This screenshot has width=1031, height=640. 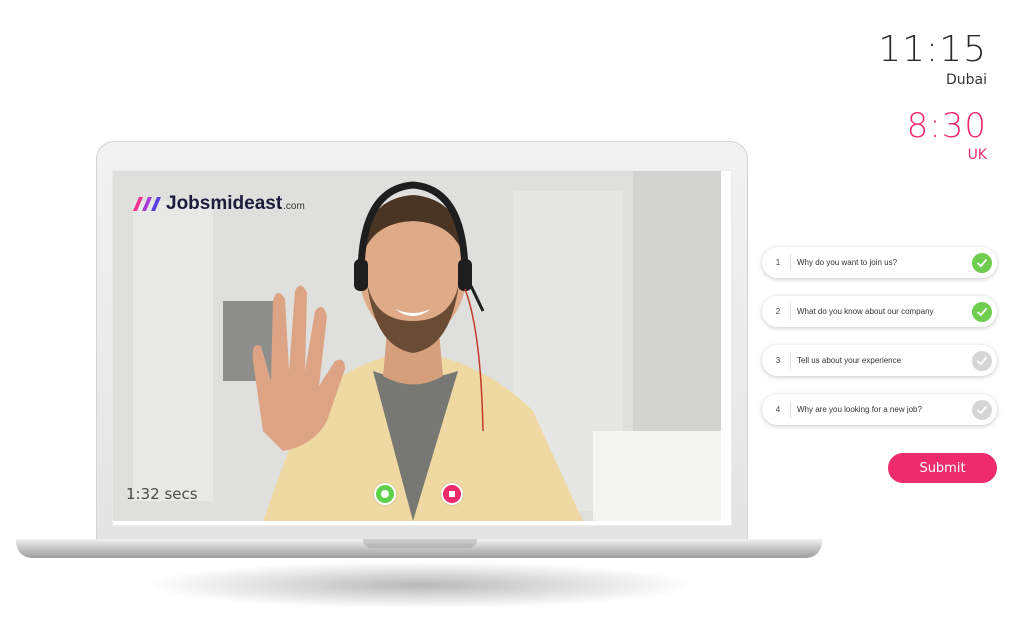 I want to click on logo-slashes-icon, so click(x=147, y=204).